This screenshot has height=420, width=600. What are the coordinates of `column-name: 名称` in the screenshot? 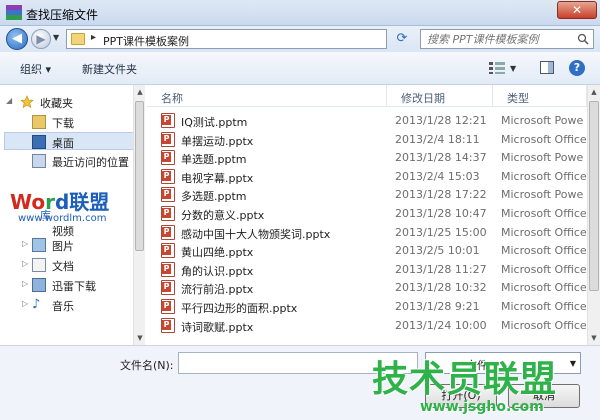 It's located at (267, 96).